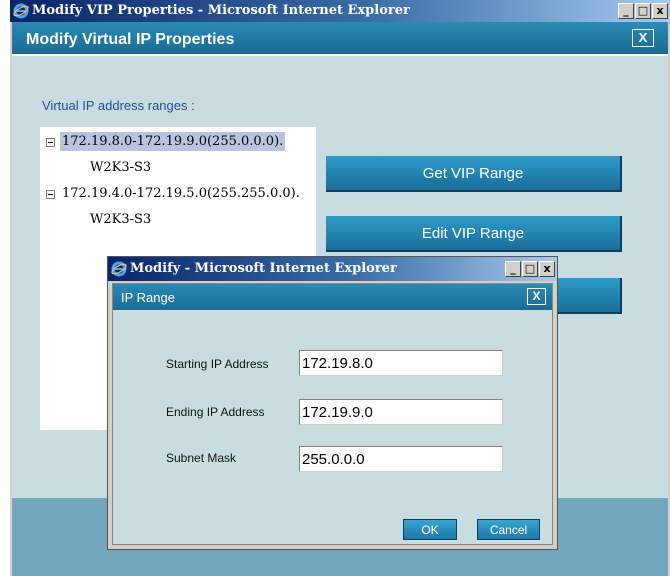  I want to click on edit-vip-range-button: Edit VIP Range, so click(474, 234).